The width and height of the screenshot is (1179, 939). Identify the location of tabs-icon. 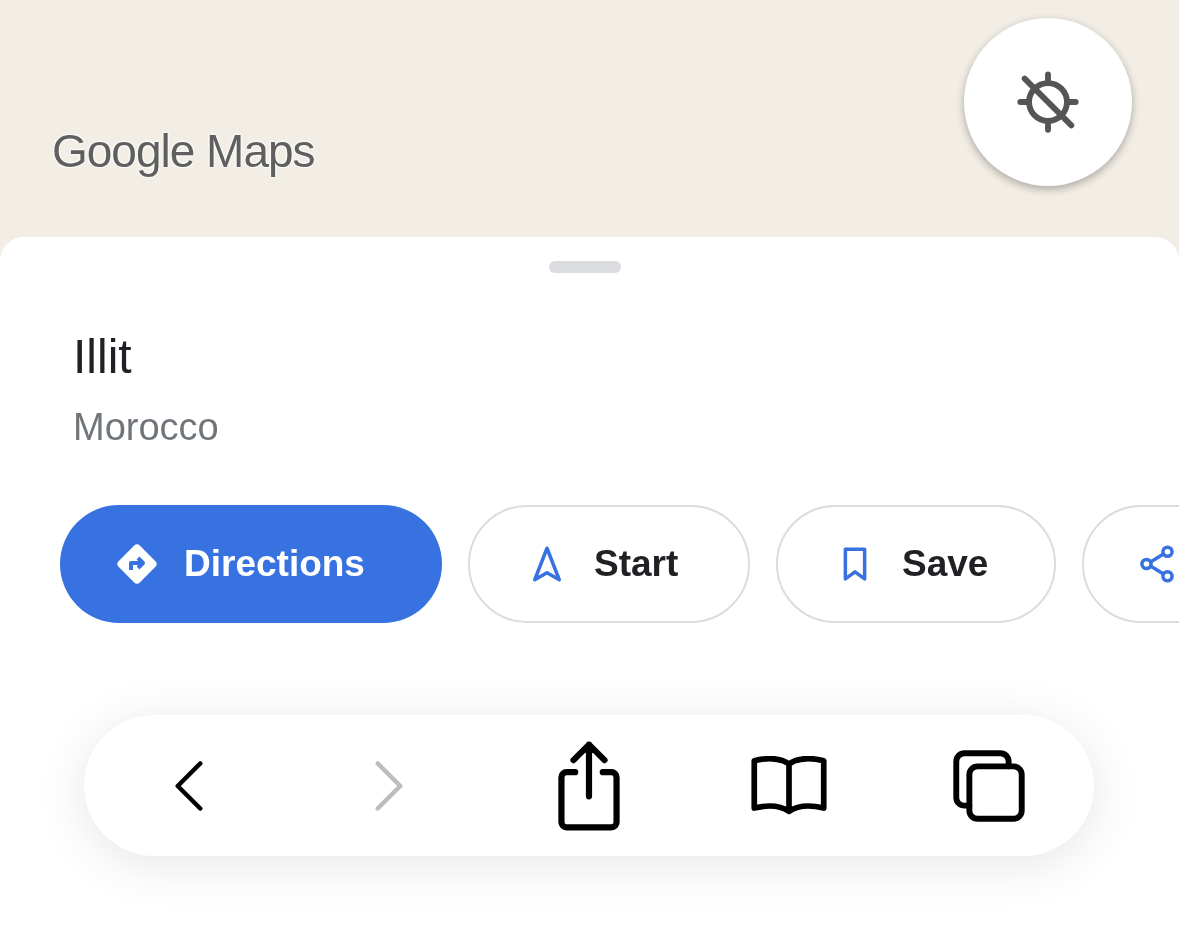
(989, 785).